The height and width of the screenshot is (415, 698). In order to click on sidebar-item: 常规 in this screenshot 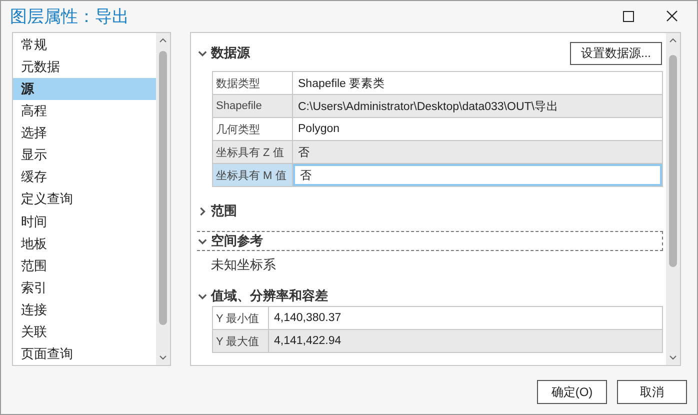, I will do `click(84, 45)`.